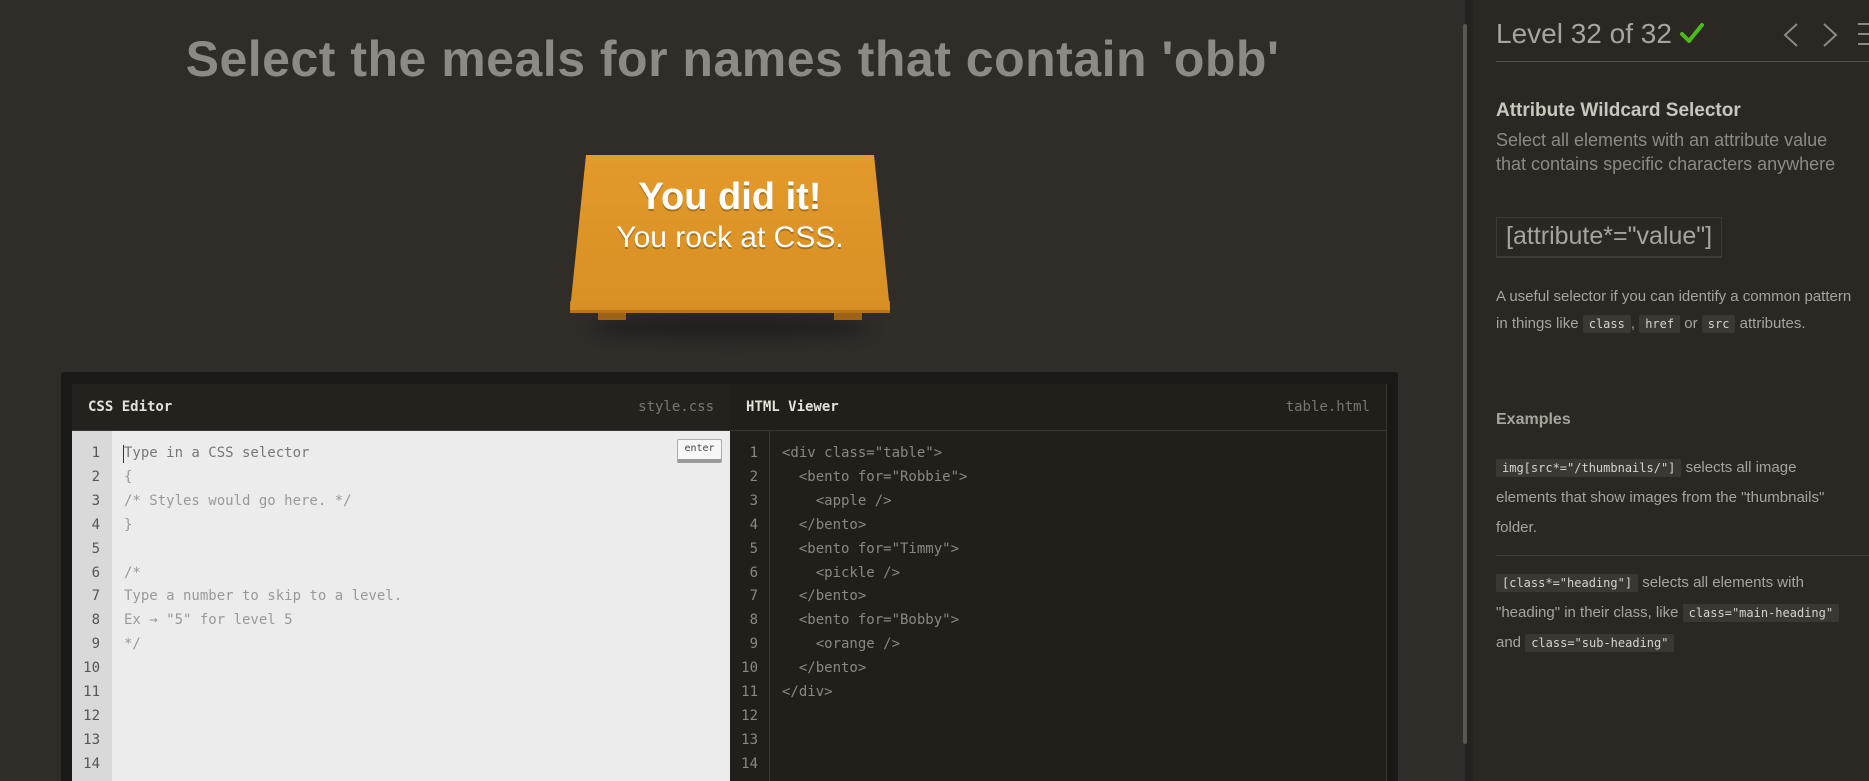 The image size is (1869, 781). What do you see at coordinates (753, 524) in the screenshot?
I see `html-line-number: 4` at bounding box center [753, 524].